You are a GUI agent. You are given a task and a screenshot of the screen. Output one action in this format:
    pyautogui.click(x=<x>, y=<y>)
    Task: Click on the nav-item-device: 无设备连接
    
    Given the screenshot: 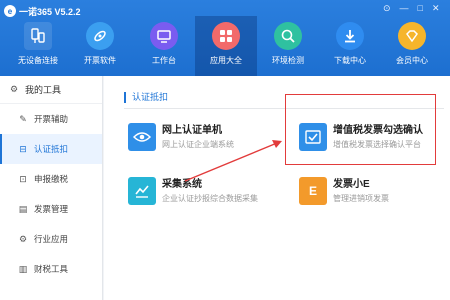 What is the action you would take?
    pyautogui.click(x=38, y=46)
    